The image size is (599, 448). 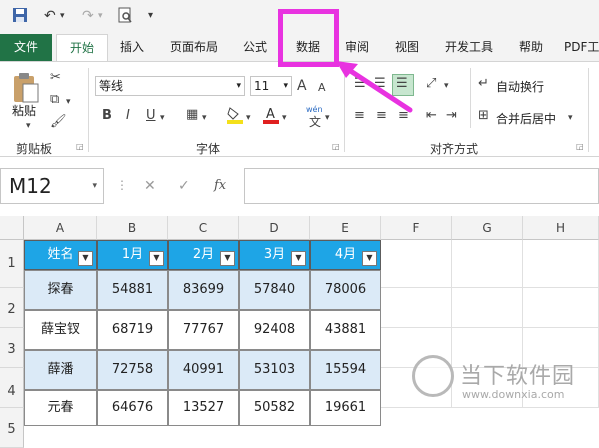 I want to click on clipboard-dialog-launcher-icon: ◲, so click(x=80, y=146).